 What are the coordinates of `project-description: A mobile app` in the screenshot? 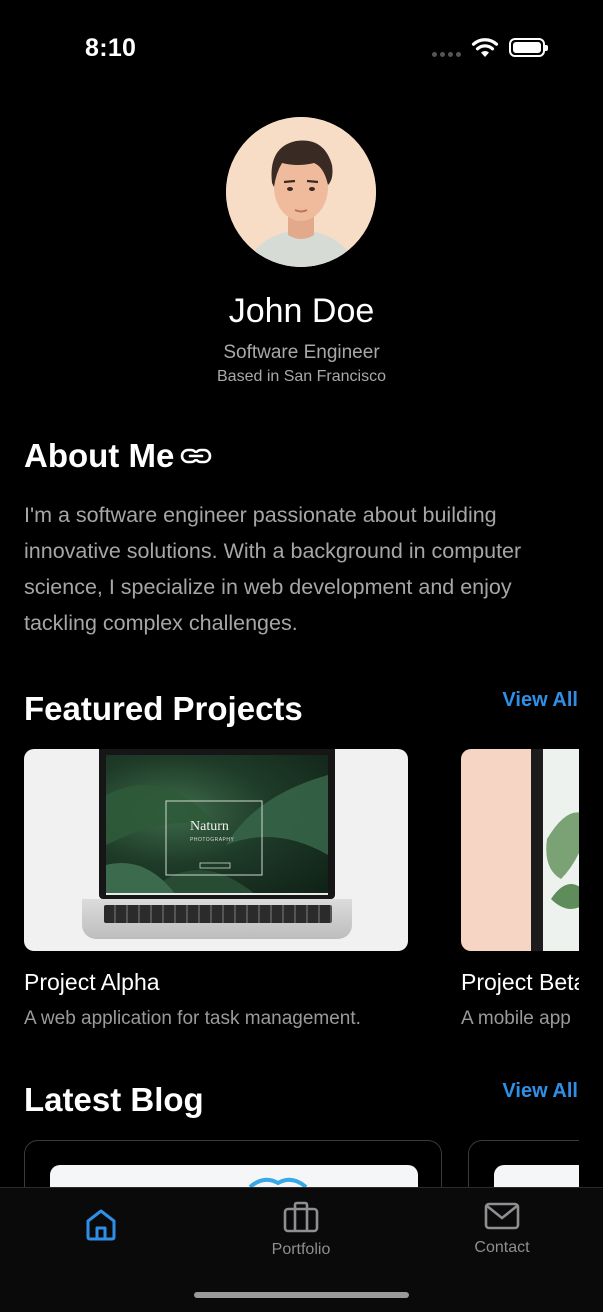 It's located at (516, 1018).